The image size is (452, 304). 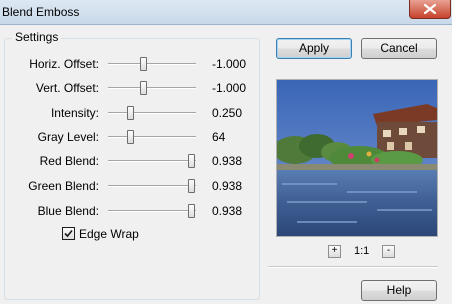 I want to click on setting-row: Intensity: 0.250, so click(x=130, y=113).